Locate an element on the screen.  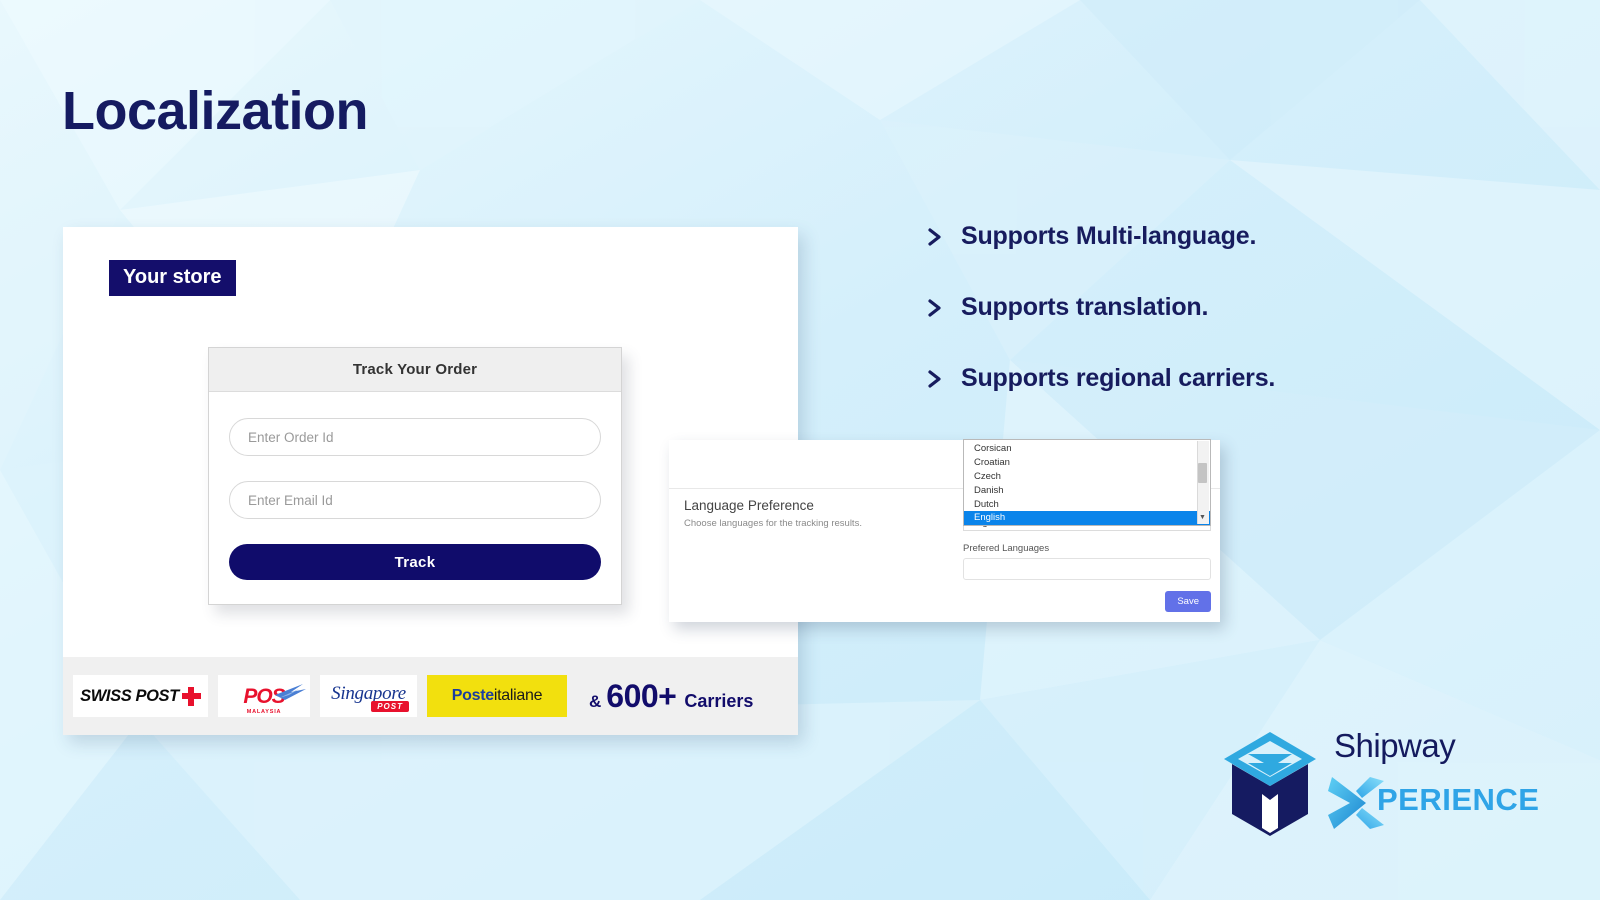
preferred-languages-label: Prefered Languages is located at coordinates (1006, 548).